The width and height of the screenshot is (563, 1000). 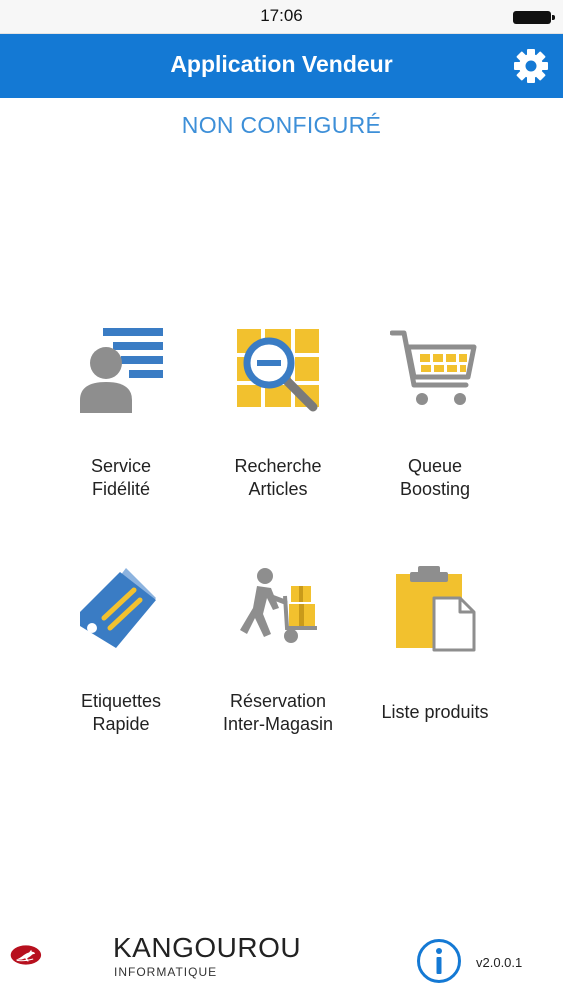 What do you see at coordinates (278, 724) in the screenshot?
I see `tile-label-line2: Inter-Magasin` at bounding box center [278, 724].